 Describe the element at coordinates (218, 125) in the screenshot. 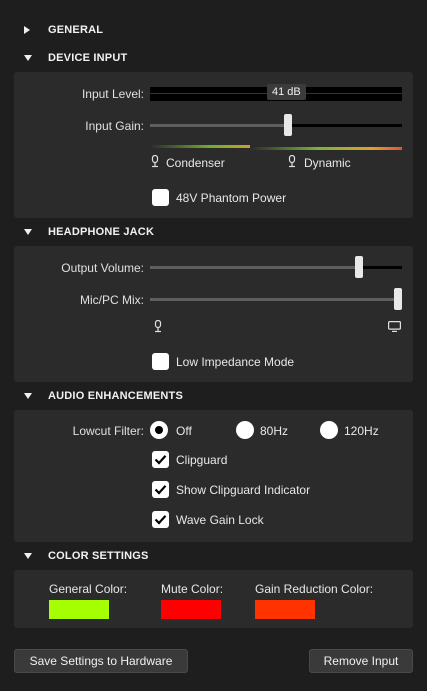

I see `input-gain-fill` at that location.